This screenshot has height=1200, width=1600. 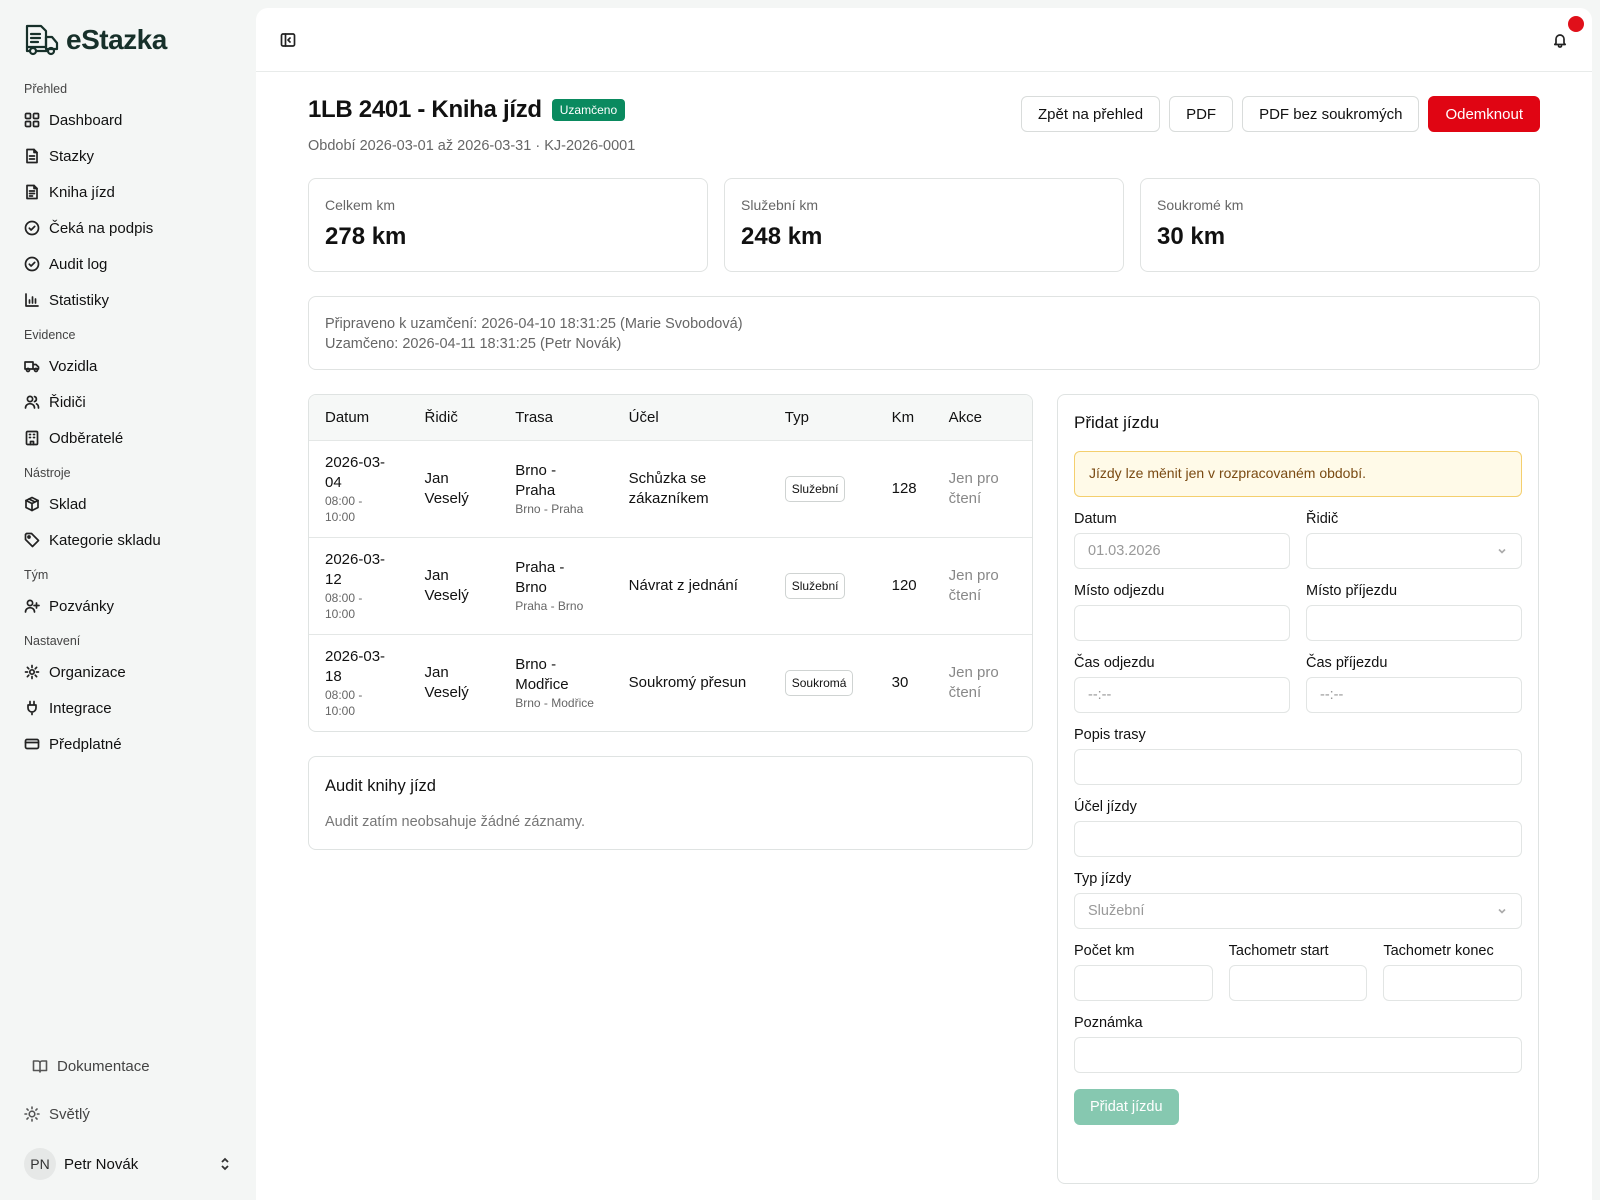 What do you see at coordinates (924, 40) in the screenshot?
I see `topbar` at bounding box center [924, 40].